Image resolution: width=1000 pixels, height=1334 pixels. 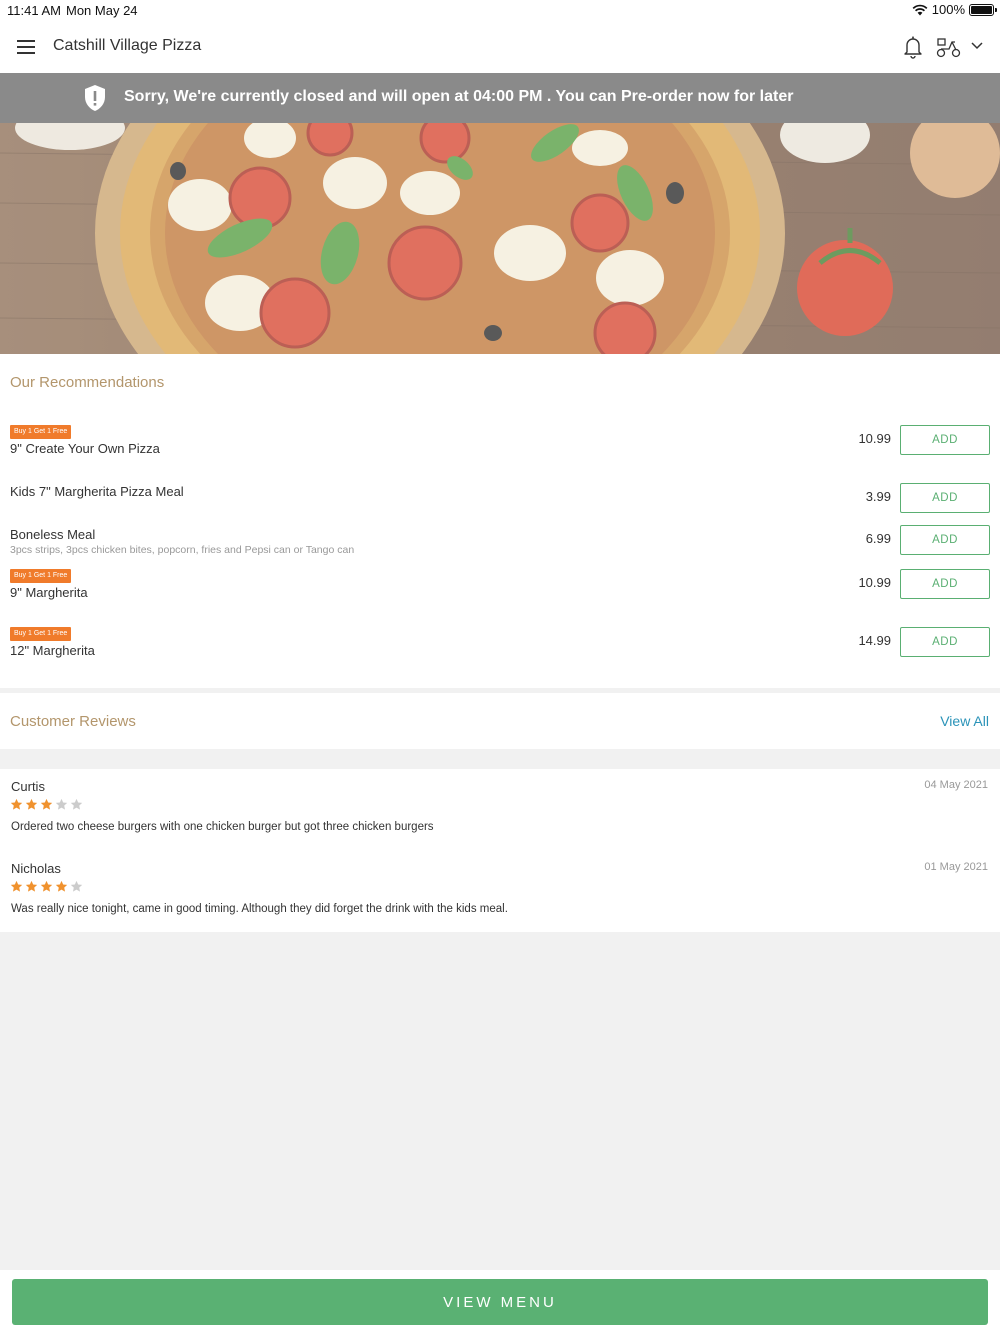 I want to click on reviewer-name: Curtis, so click(x=28, y=786).